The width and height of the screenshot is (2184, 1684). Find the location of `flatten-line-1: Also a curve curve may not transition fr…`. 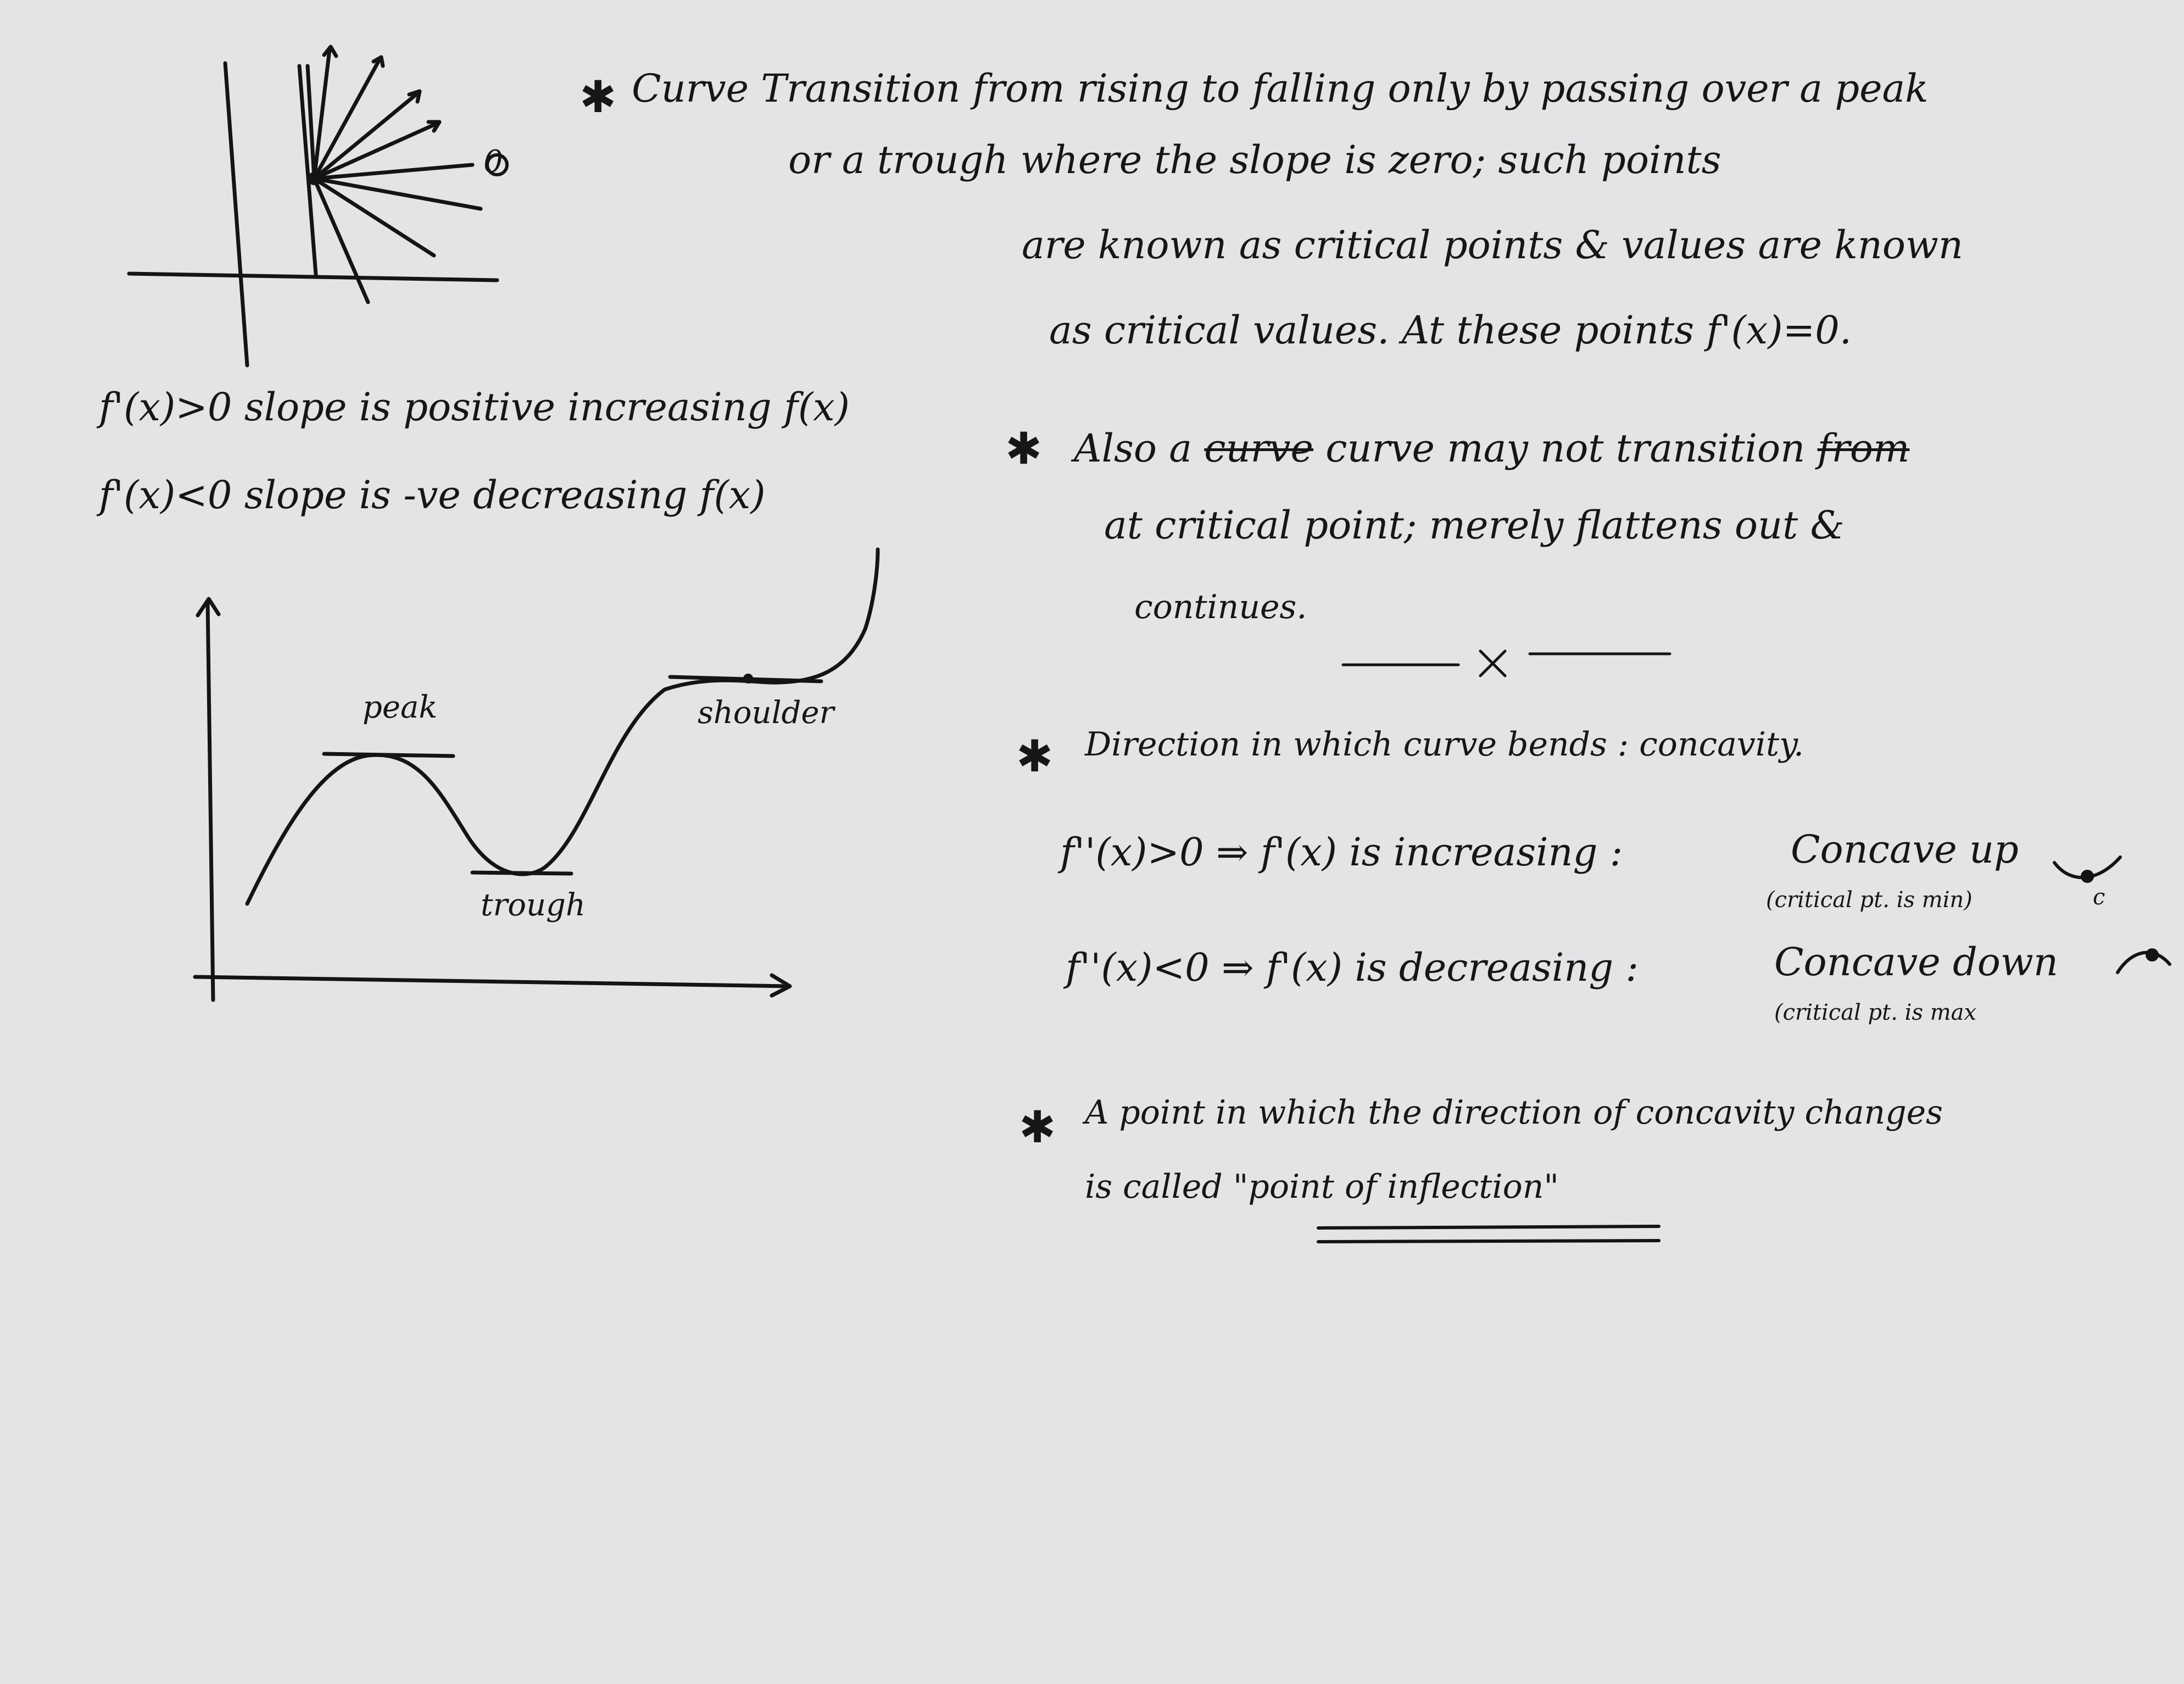

flatten-line-1: Also a curve curve may not transition fr… is located at coordinates (1491, 448).